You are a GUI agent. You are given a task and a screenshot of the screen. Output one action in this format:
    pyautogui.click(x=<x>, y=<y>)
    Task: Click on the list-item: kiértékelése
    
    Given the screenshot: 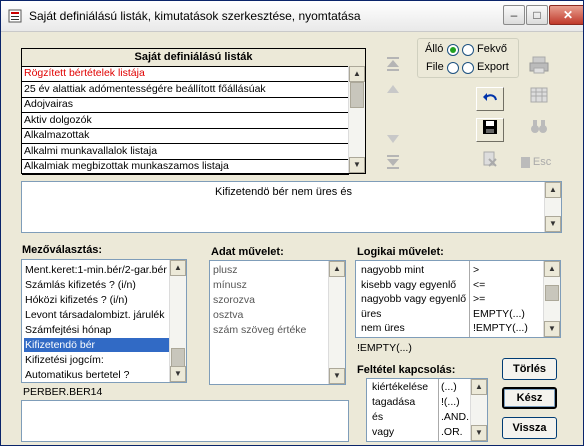 What is the action you would take?
    pyautogui.click(x=400, y=387)
    